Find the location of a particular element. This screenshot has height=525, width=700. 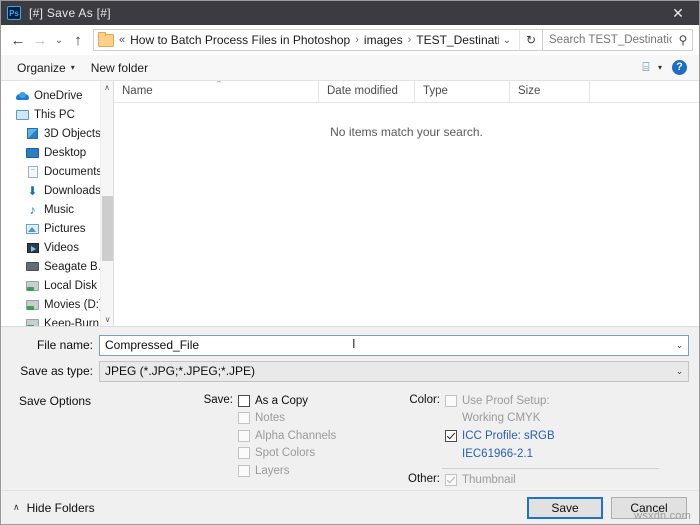

sidebar-item-label: Desktop is located at coordinates (65, 152).